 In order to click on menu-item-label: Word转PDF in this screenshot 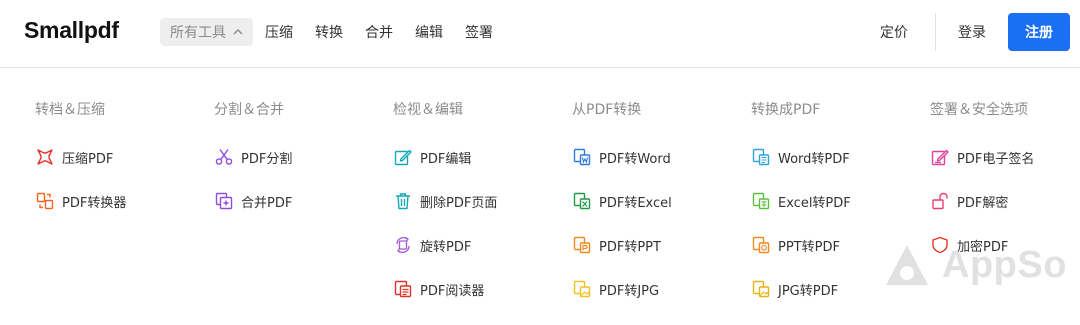, I will do `click(814, 159)`.